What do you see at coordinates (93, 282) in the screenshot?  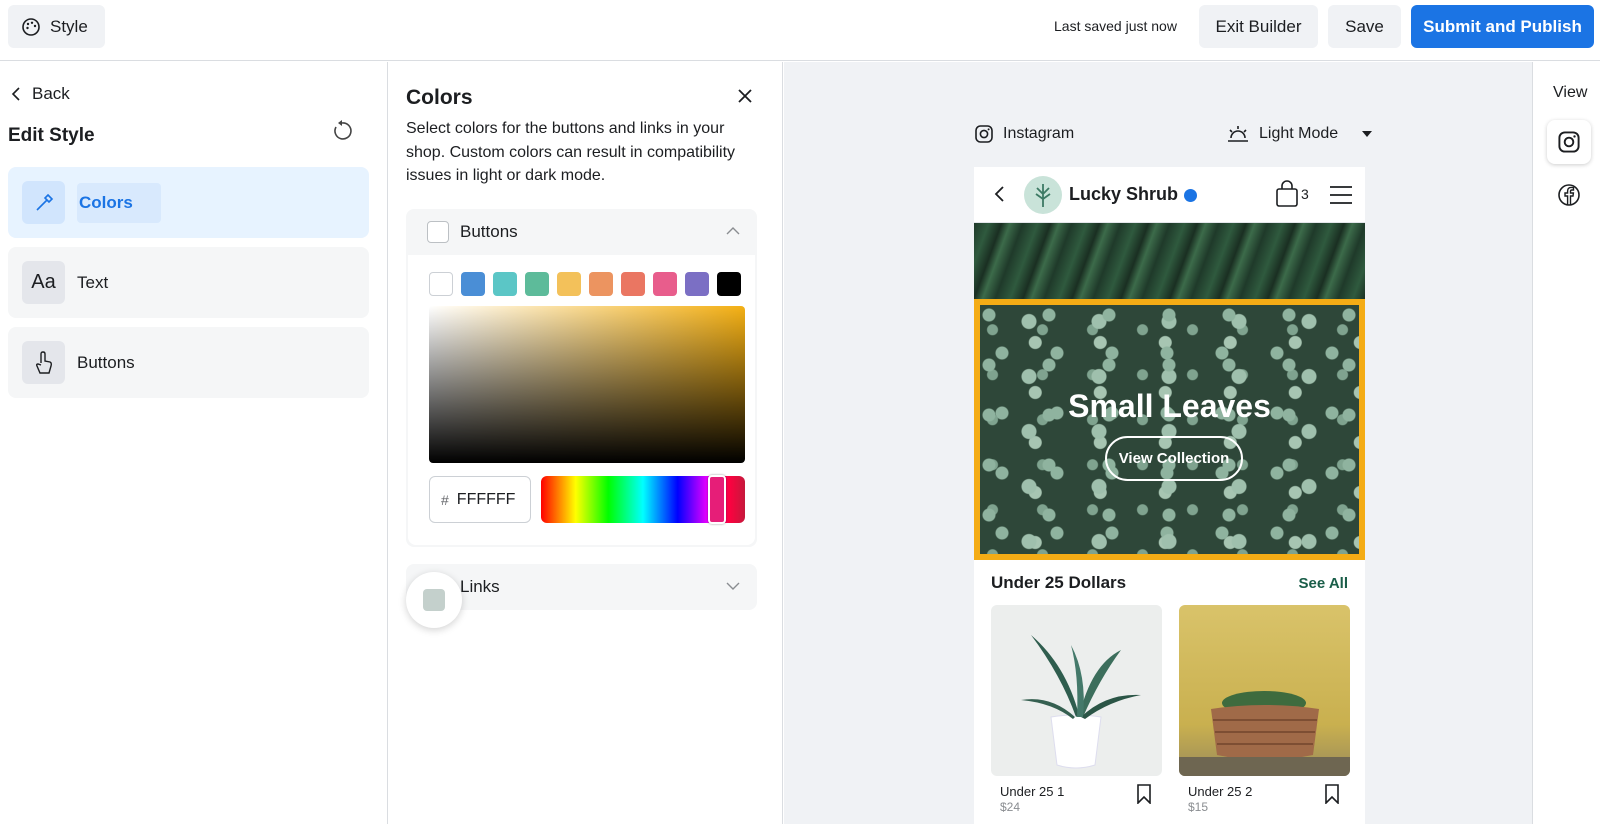 I see `sidebar-item-label: Text` at bounding box center [93, 282].